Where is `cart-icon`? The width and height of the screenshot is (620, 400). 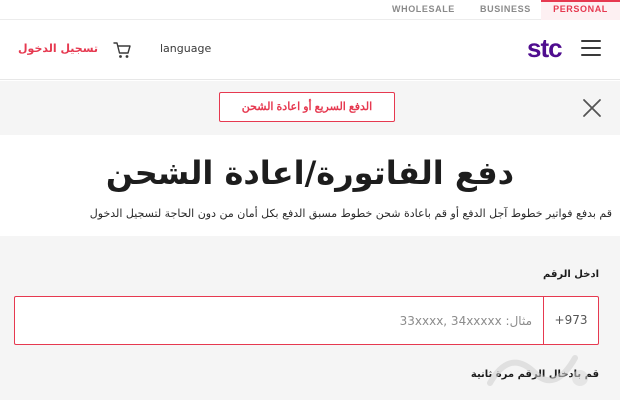 cart-icon is located at coordinates (122, 50).